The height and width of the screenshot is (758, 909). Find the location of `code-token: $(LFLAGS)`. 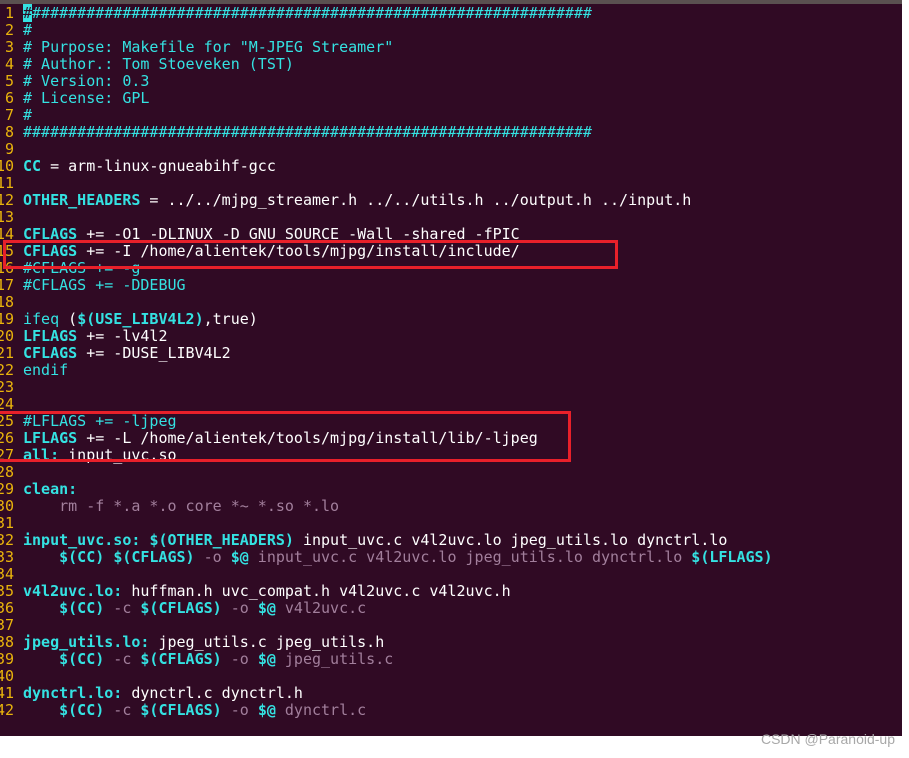

code-token: $(LFLAGS) is located at coordinates (732, 557).